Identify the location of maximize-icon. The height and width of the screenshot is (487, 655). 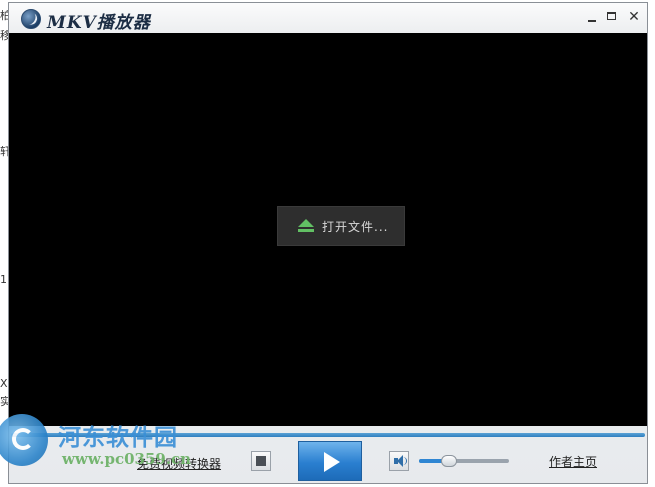
(611, 16).